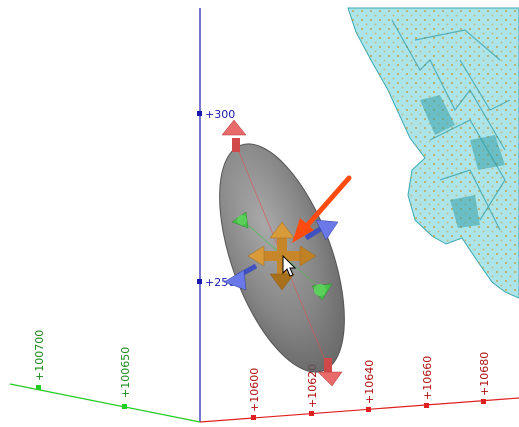 This screenshot has height=427, width=519. I want to click on y-label-100650: +100650, so click(125, 372).